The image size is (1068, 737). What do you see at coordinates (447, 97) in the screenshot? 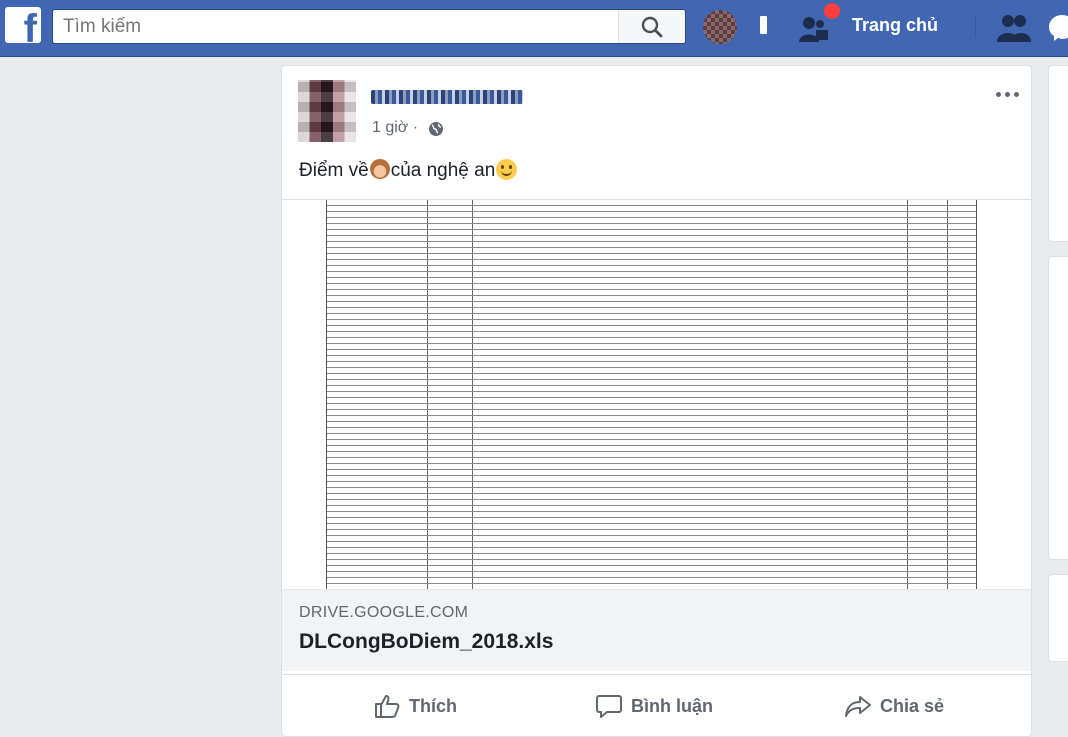
I see `author-name-link` at bounding box center [447, 97].